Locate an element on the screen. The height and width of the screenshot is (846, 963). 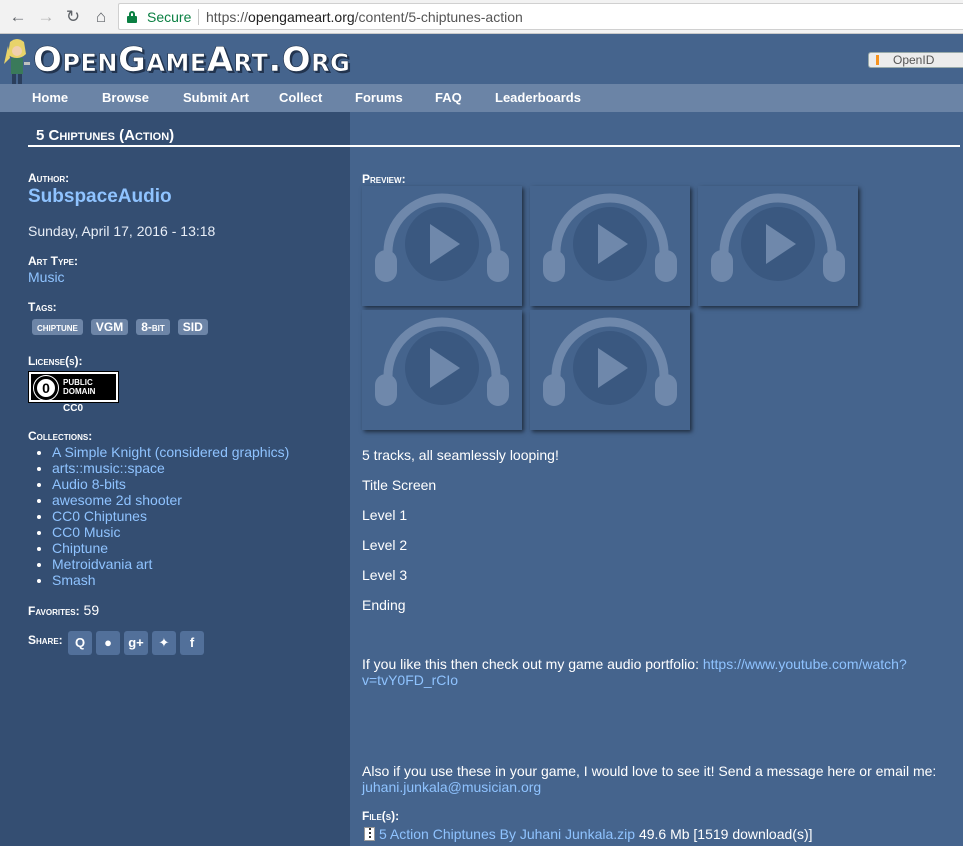
nav-forums: Forums is located at coordinates (379, 97).